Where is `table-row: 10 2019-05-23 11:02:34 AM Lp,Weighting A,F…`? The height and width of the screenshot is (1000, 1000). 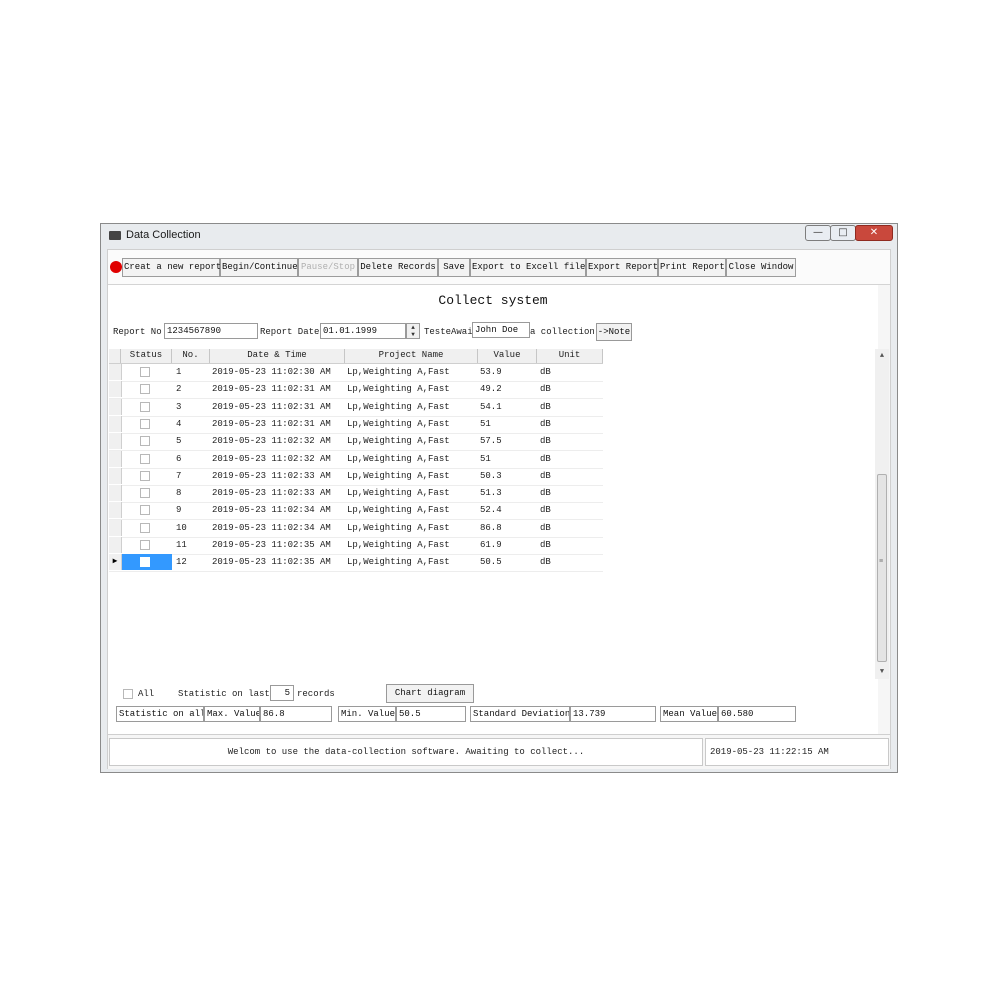
table-row: 10 2019-05-23 11:02:34 AM Lp,Weighting A,F… is located at coordinates (356, 528).